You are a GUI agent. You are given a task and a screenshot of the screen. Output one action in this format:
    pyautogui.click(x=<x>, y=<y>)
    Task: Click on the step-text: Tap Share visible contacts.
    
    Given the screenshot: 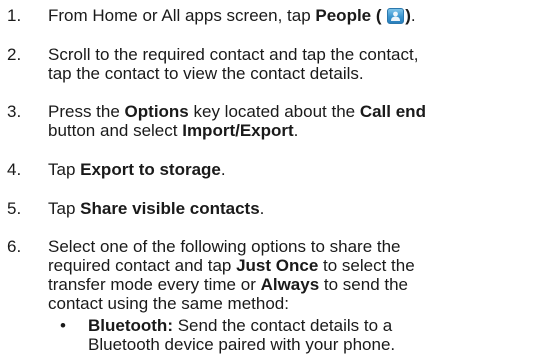 What is the action you would take?
    pyautogui.click(x=290, y=208)
    